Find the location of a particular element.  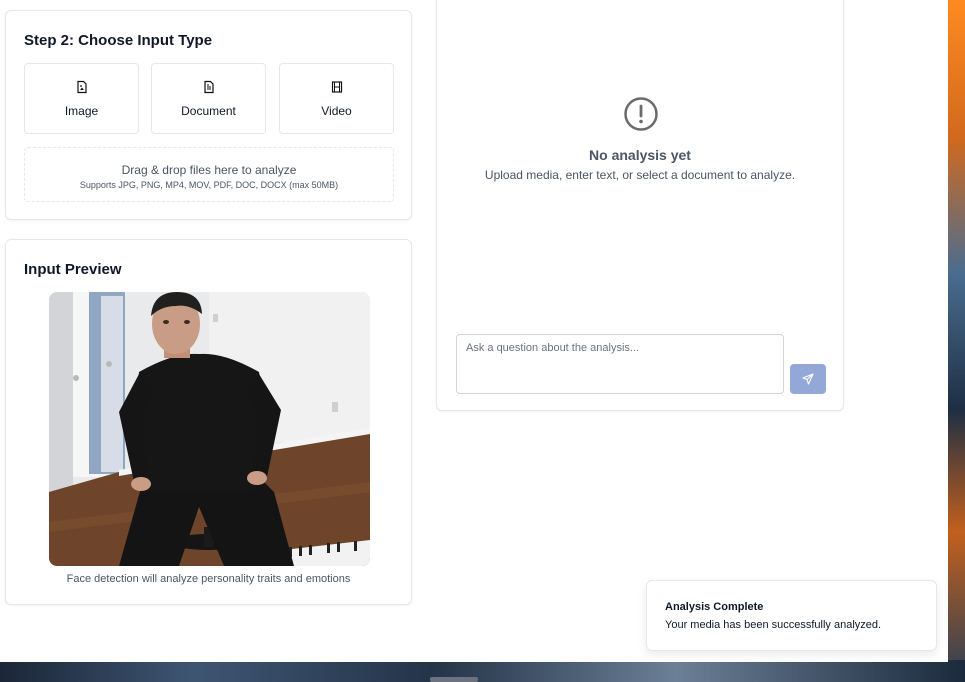

image-type-button: Image is located at coordinates (81, 98).